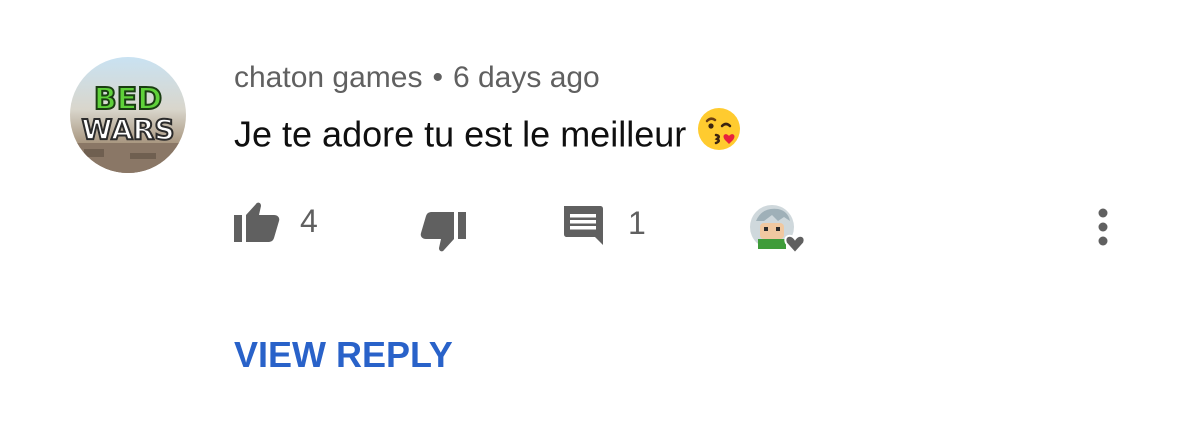 The height and width of the screenshot is (431, 1200). Describe the element at coordinates (526, 77) in the screenshot. I see `comment-timestamp: 6 days ago` at that location.